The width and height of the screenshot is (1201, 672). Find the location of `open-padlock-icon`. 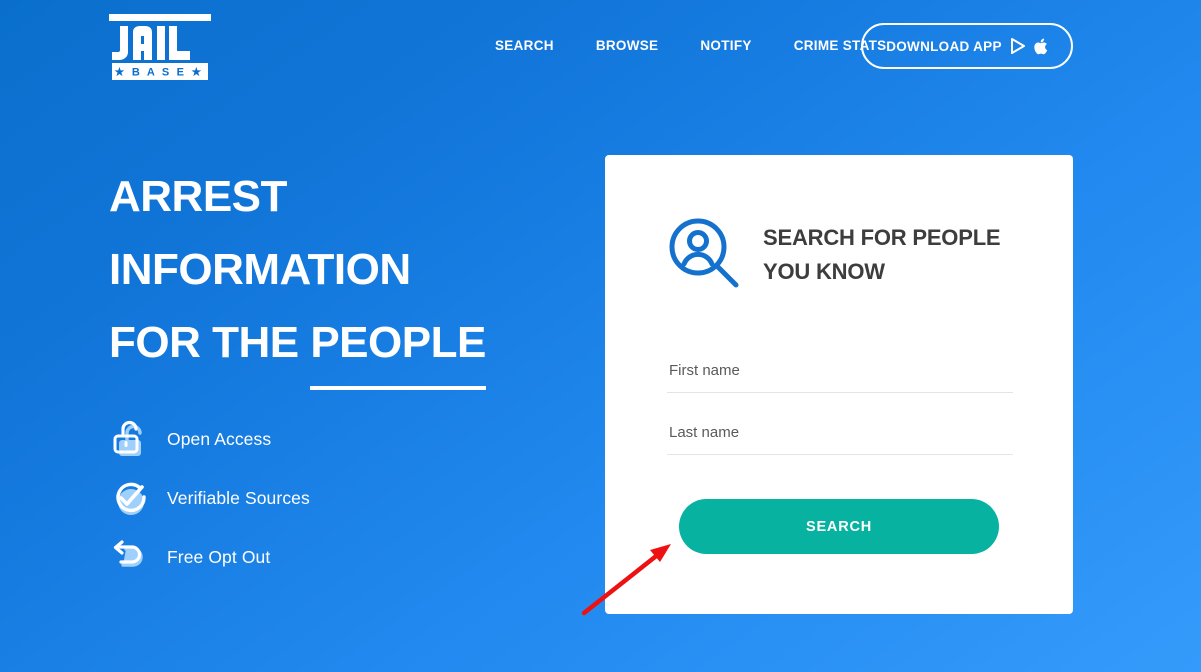

open-padlock-icon is located at coordinates (130, 440).